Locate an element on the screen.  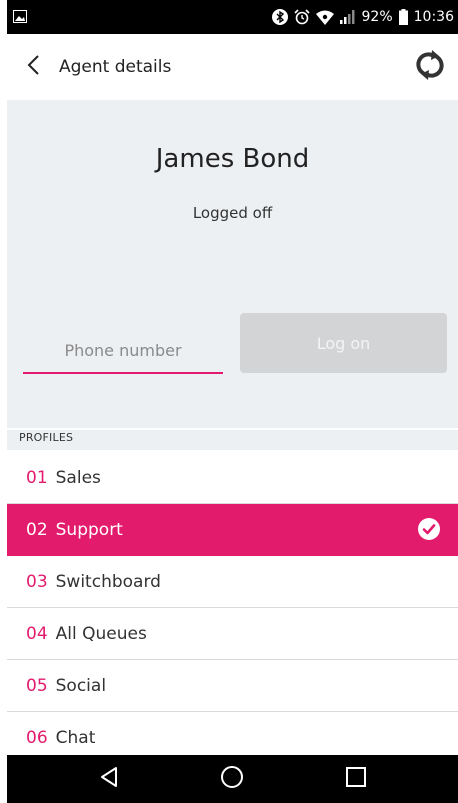
app-bar: Agent details is located at coordinates (232, 67).